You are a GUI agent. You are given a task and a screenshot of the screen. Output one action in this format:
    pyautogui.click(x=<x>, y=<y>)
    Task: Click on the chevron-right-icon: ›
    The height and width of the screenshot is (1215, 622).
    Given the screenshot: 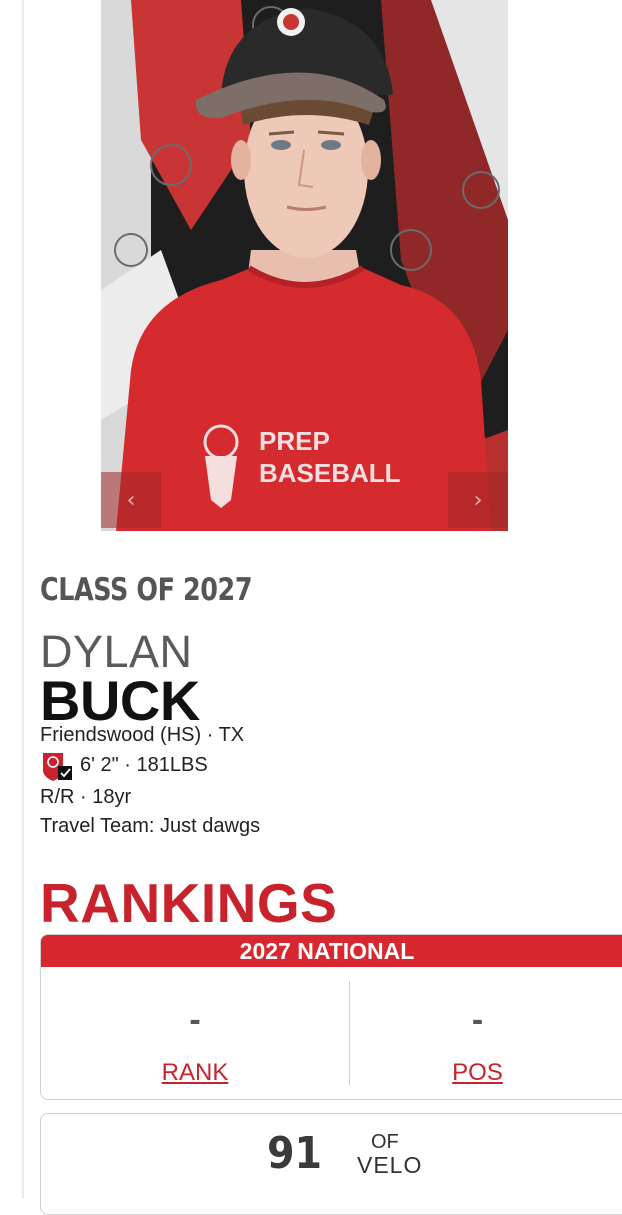 What is the action you would take?
    pyautogui.click(x=478, y=500)
    